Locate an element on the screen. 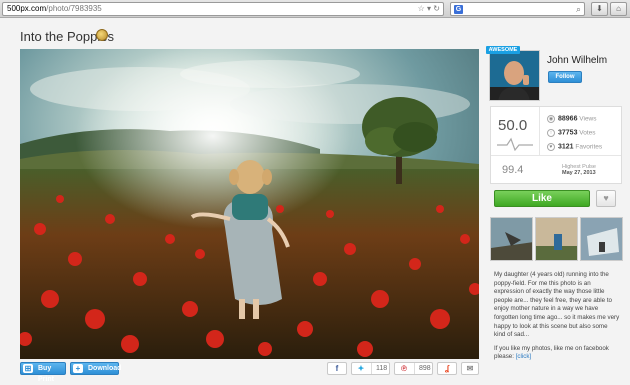 This screenshot has width=630, height=385. highest-pulse-date: May 27, 2013 is located at coordinates (579, 173).